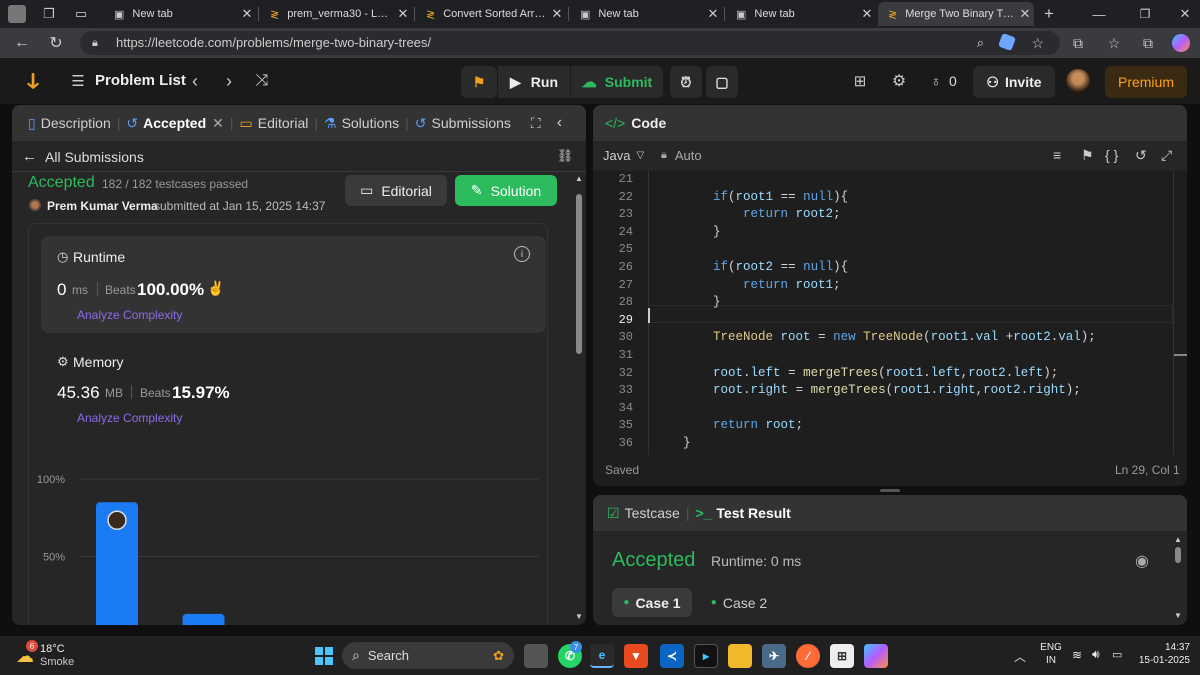  I want to click on layout-icon: ⊞, so click(860, 81).